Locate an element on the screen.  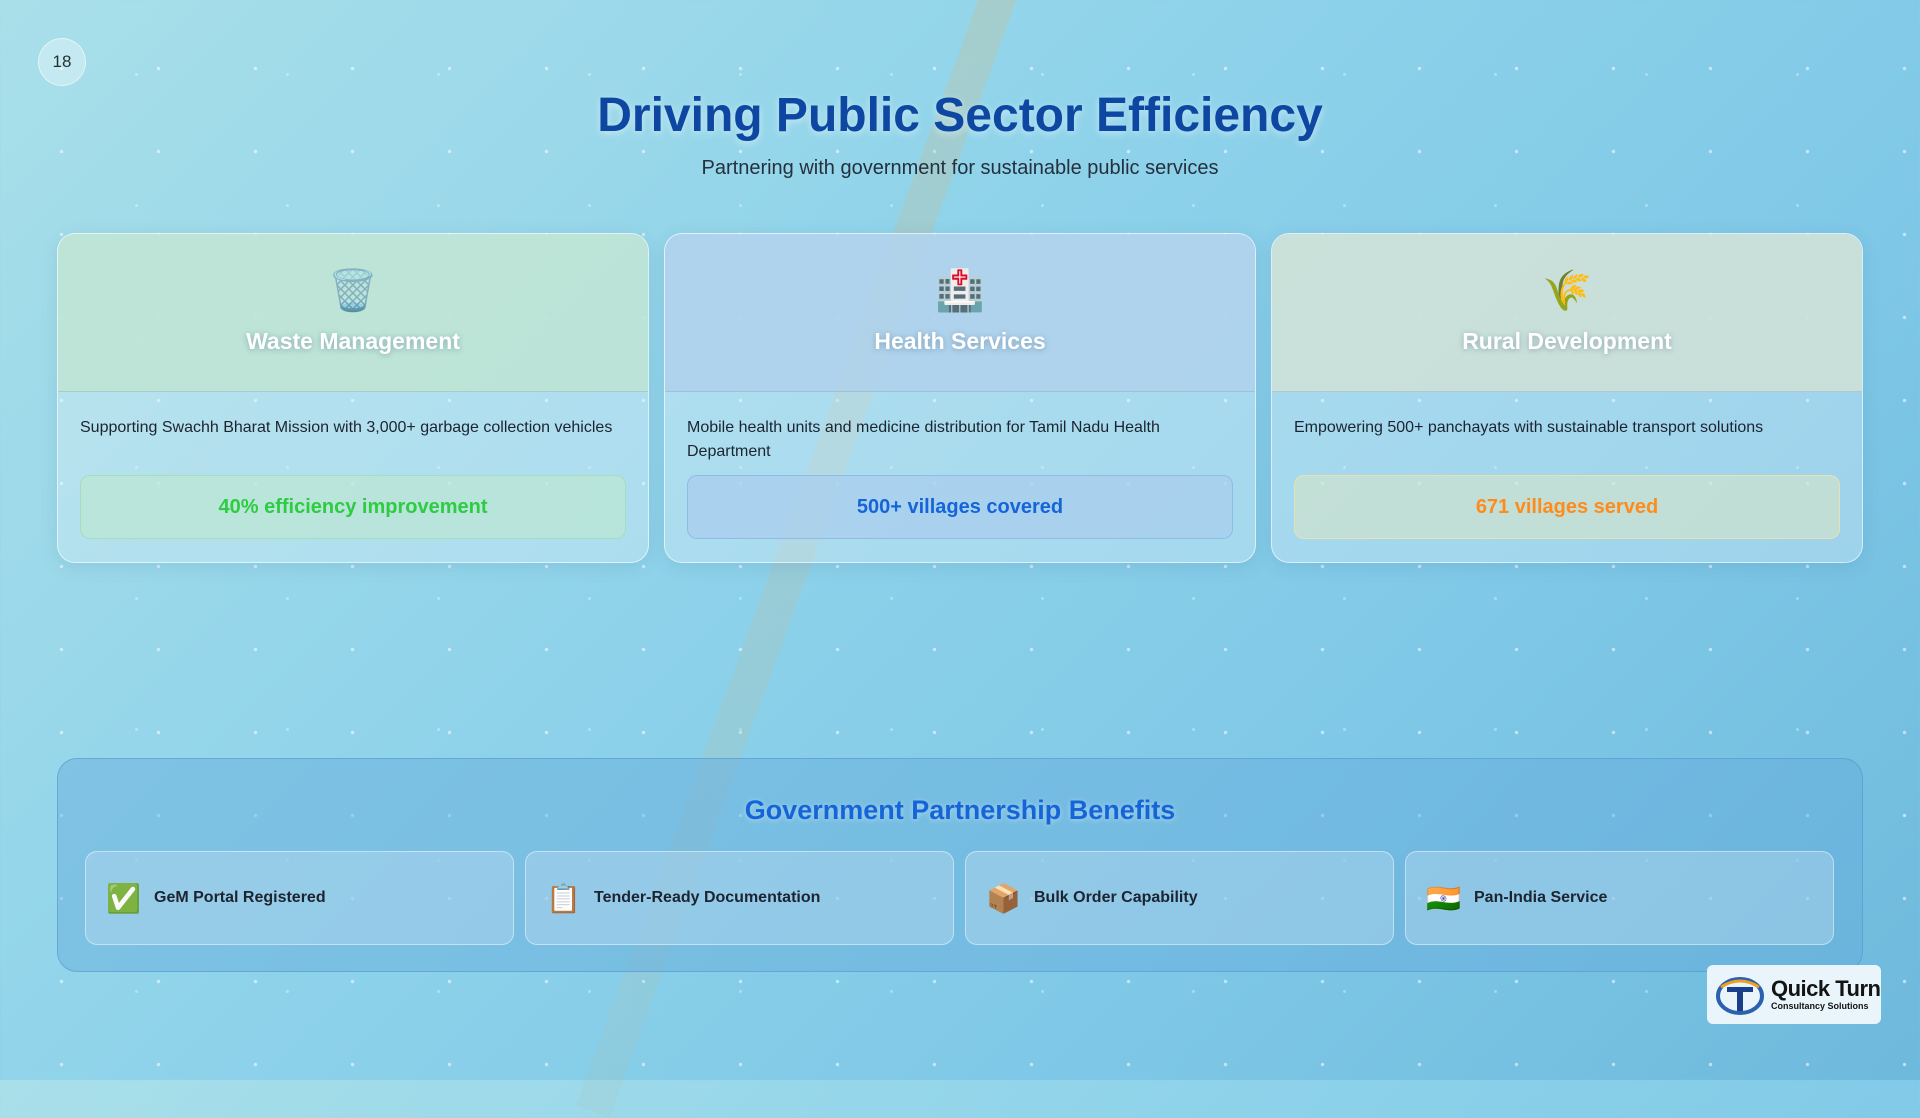
check-mark-icon: ✅ is located at coordinates (123, 898).